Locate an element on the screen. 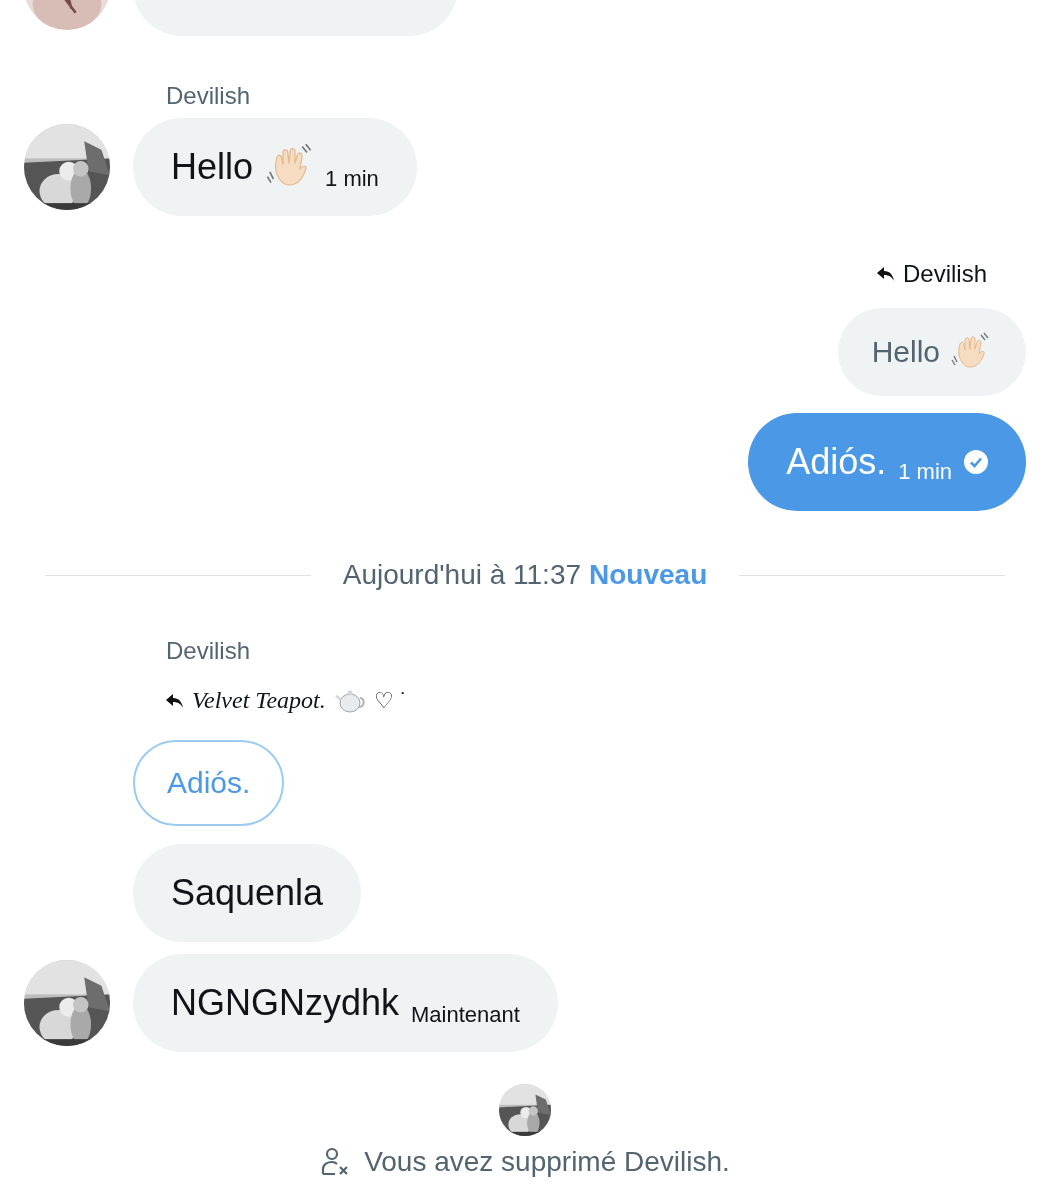 The width and height of the screenshot is (1050, 1200). message-text: Hello is located at coordinates (212, 167).